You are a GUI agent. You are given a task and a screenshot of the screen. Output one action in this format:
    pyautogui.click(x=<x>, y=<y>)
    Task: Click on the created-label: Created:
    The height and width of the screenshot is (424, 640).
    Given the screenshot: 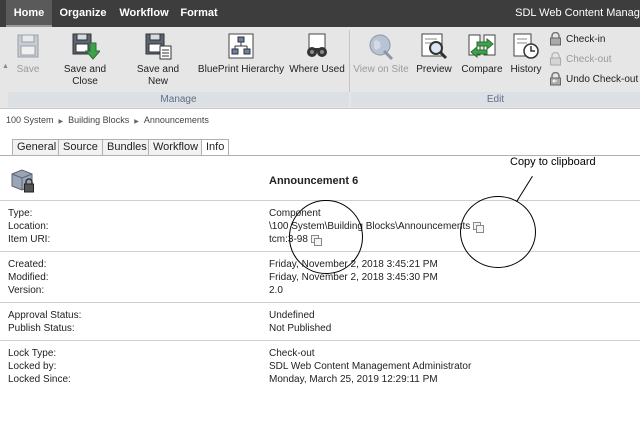 What is the action you would take?
    pyautogui.click(x=27, y=264)
    